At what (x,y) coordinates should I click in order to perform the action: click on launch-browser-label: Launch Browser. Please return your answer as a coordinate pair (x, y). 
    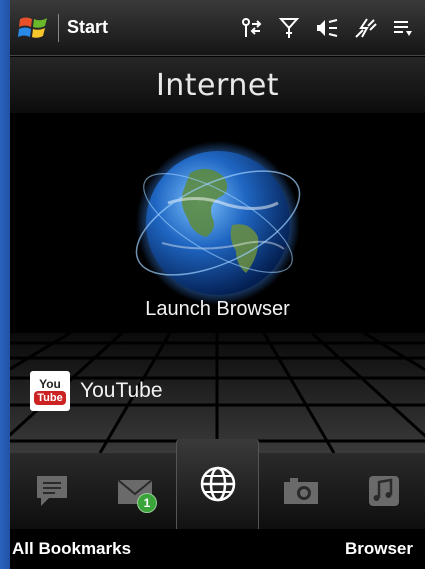
    Looking at the image, I should click on (217, 309).